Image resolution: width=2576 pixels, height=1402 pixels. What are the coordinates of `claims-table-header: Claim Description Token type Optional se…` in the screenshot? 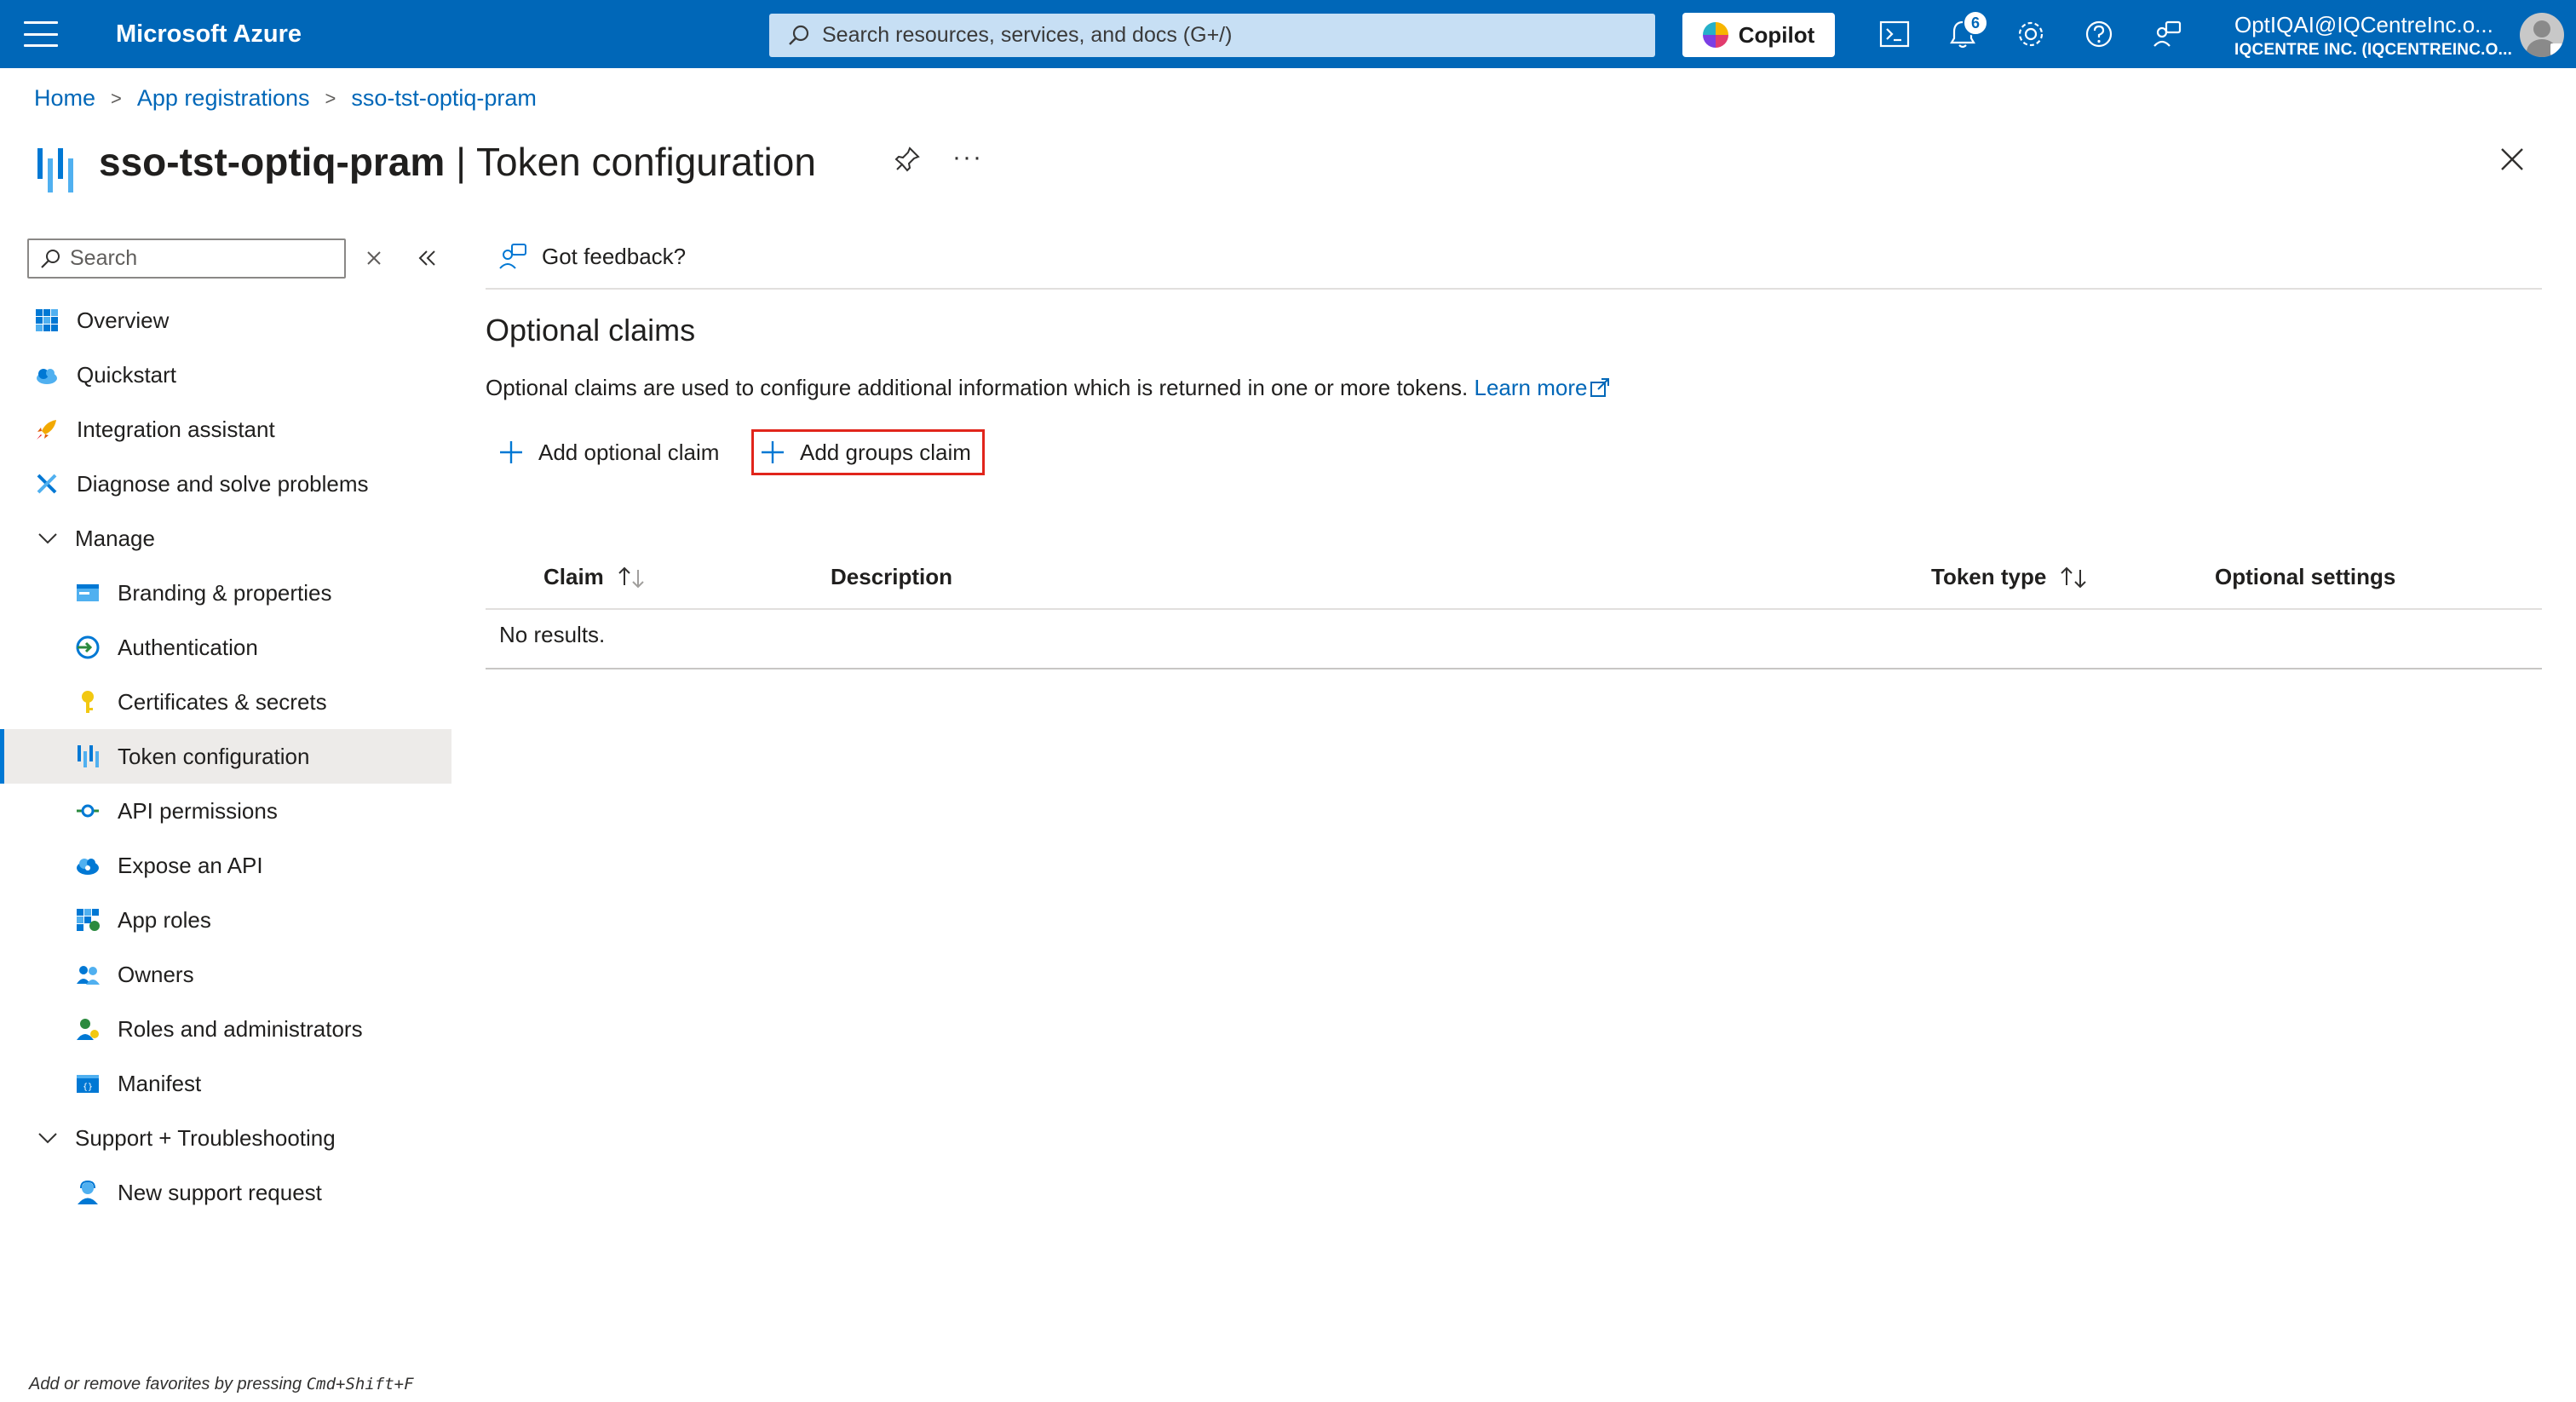 It's located at (1514, 582).